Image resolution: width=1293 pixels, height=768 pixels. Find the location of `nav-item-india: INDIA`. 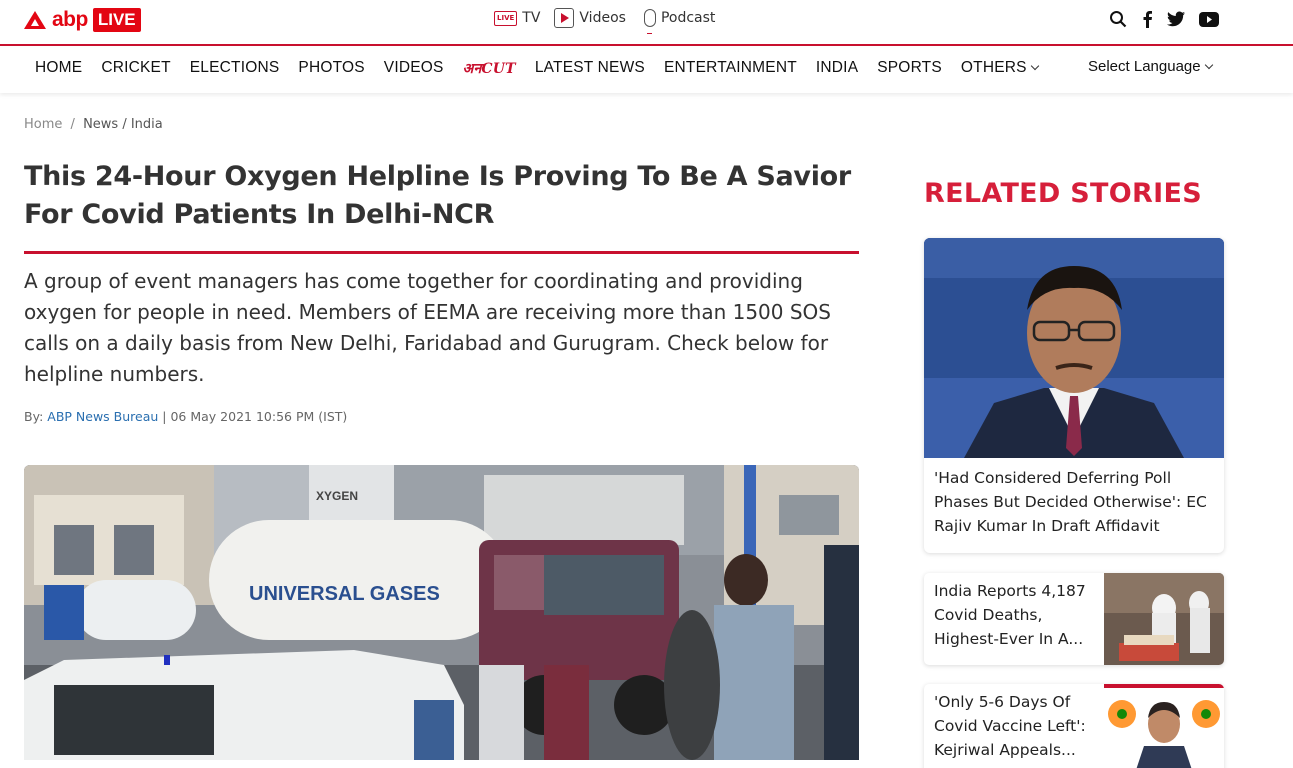

nav-item-india: INDIA is located at coordinates (837, 68).